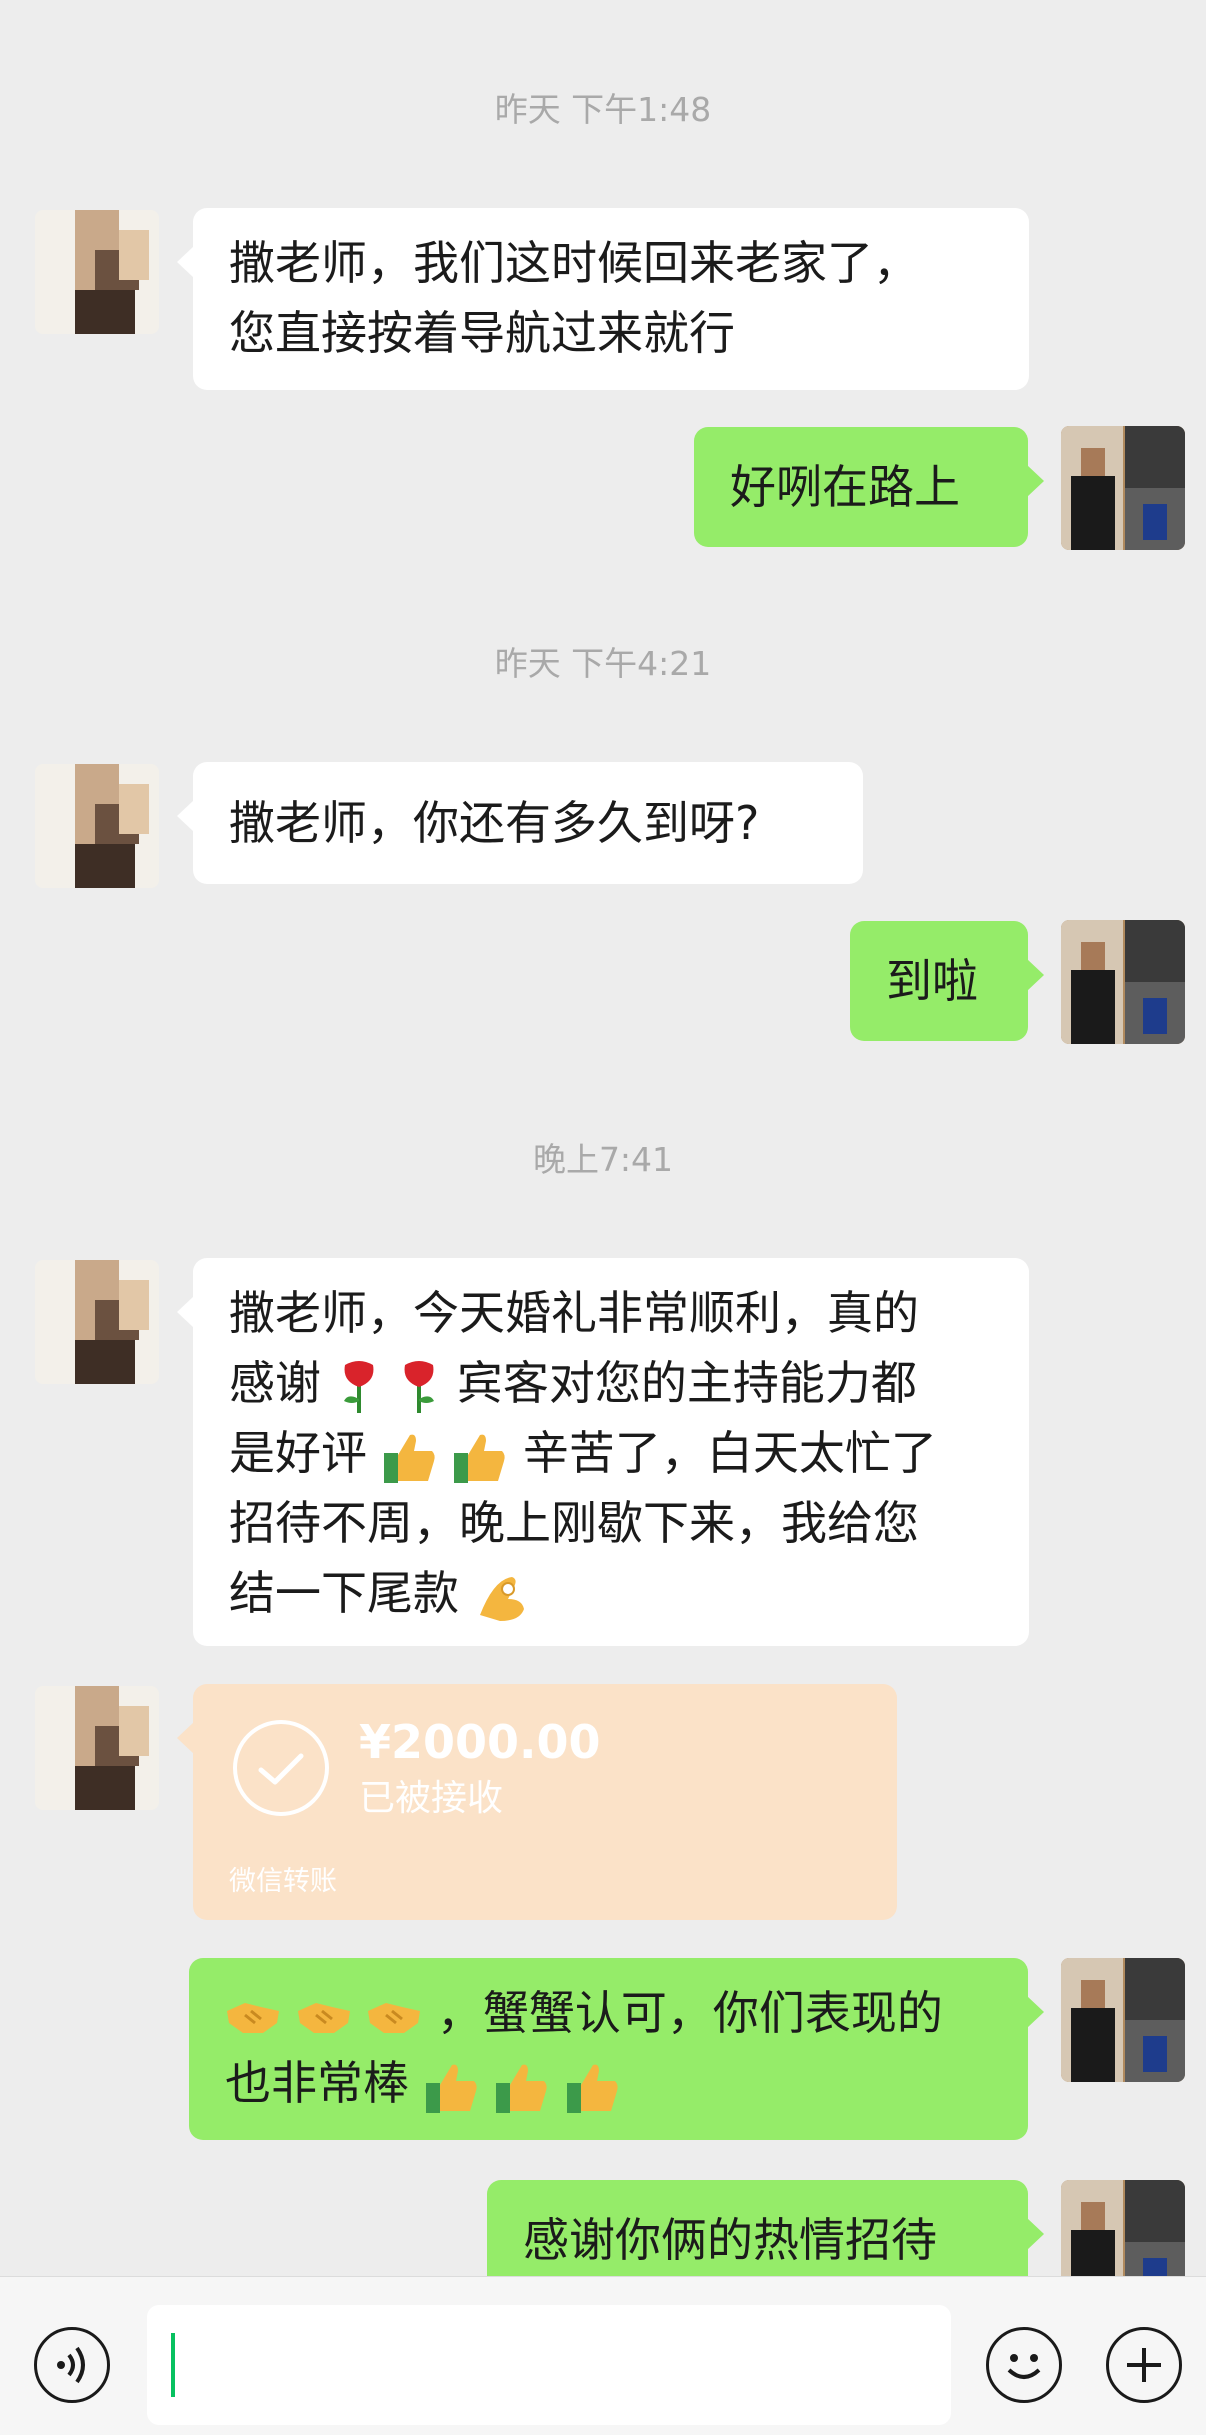 The width and height of the screenshot is (1206, 2435). I want to click on input-bar, so click(603, 2355).